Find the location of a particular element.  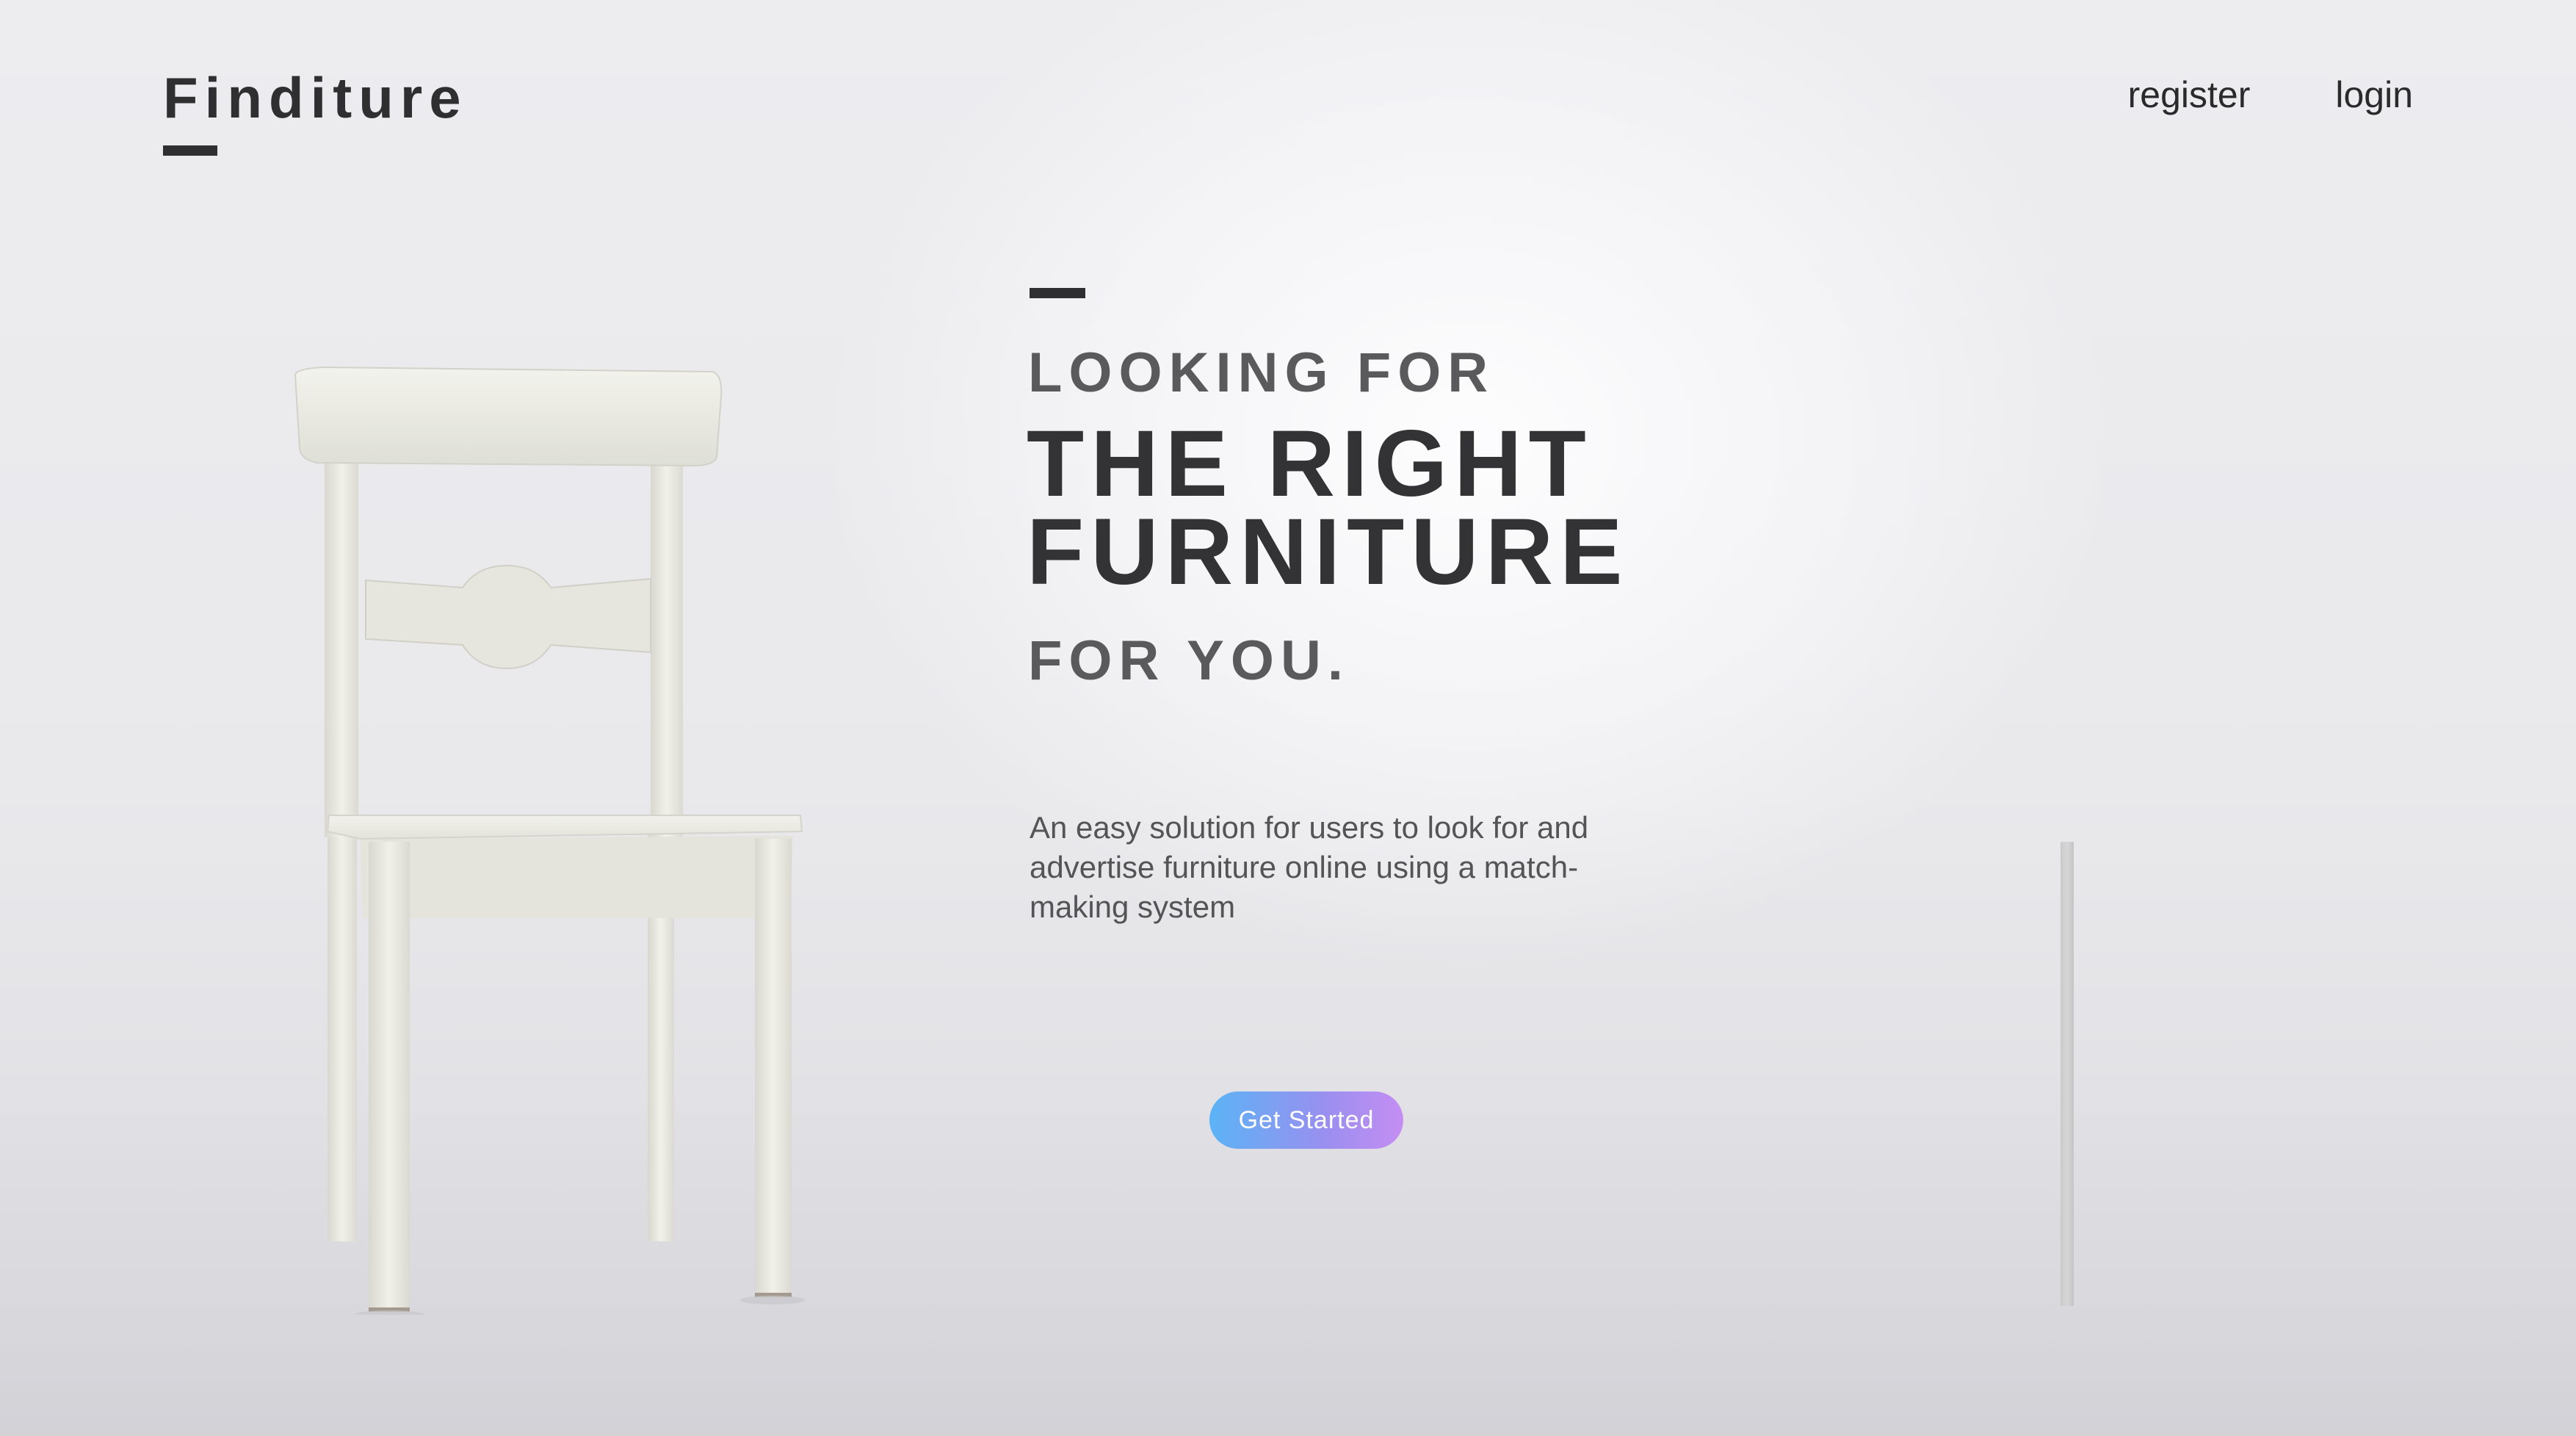

logo-underline is located at coordinates (190, 151).